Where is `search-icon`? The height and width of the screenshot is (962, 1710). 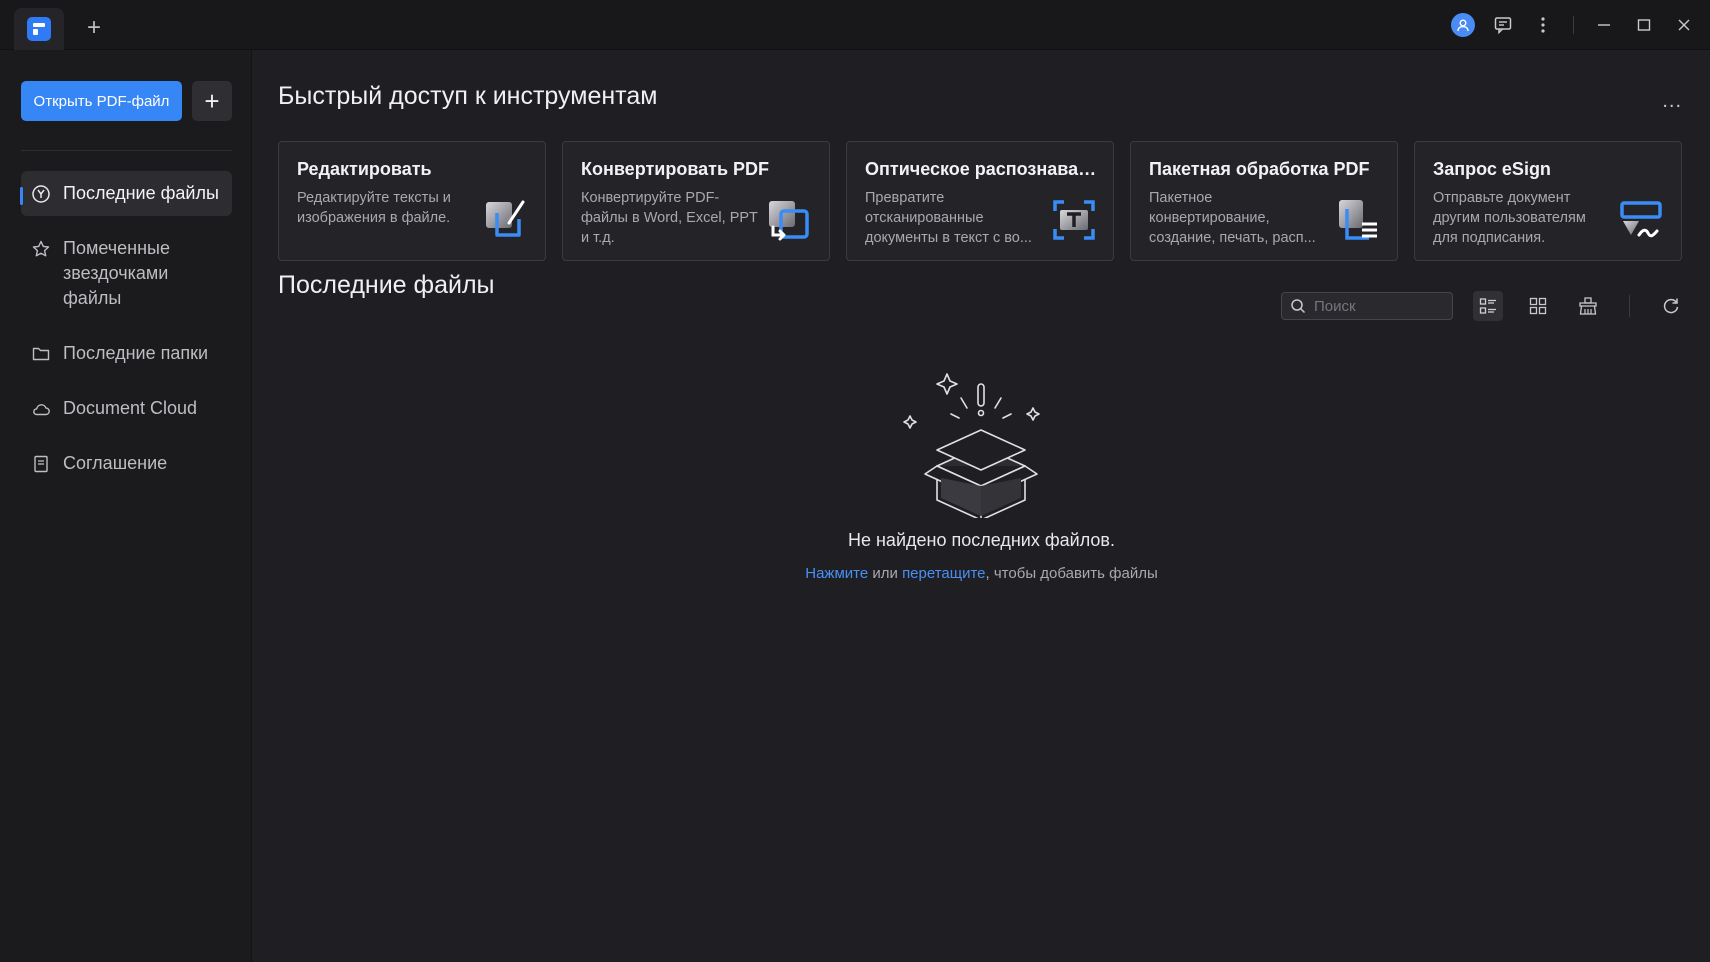 search-icon is located at coordinates (1298, 306).